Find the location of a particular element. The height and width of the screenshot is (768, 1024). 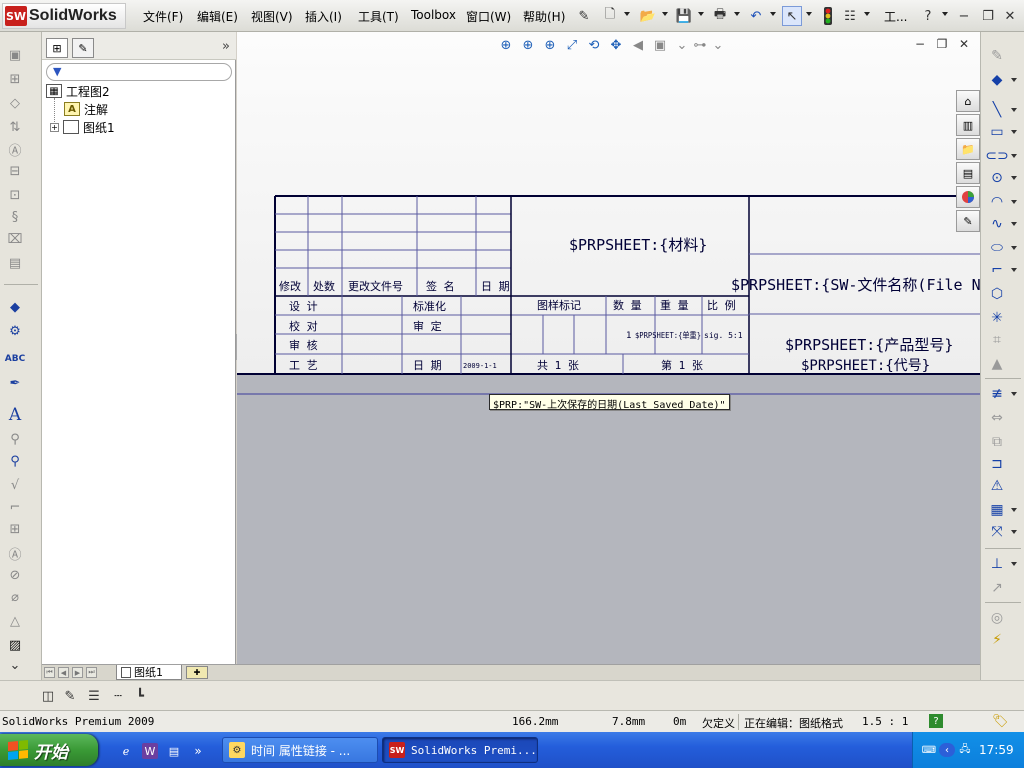

crop-view-icon: ⌧ is located at coordinates (15, 239).